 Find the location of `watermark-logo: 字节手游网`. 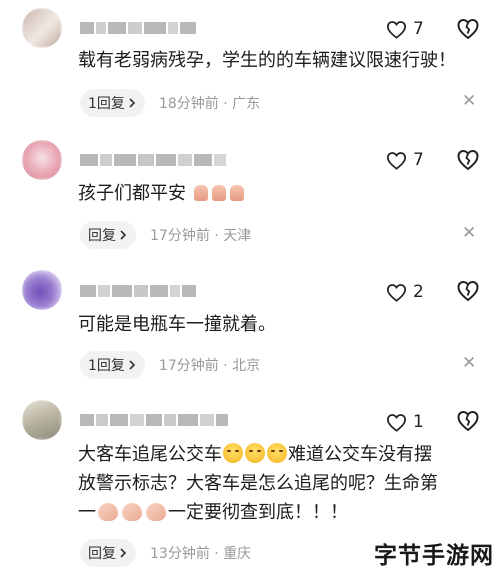

watermark-logo: 字节手游网 is located at coordinates (434, 556).